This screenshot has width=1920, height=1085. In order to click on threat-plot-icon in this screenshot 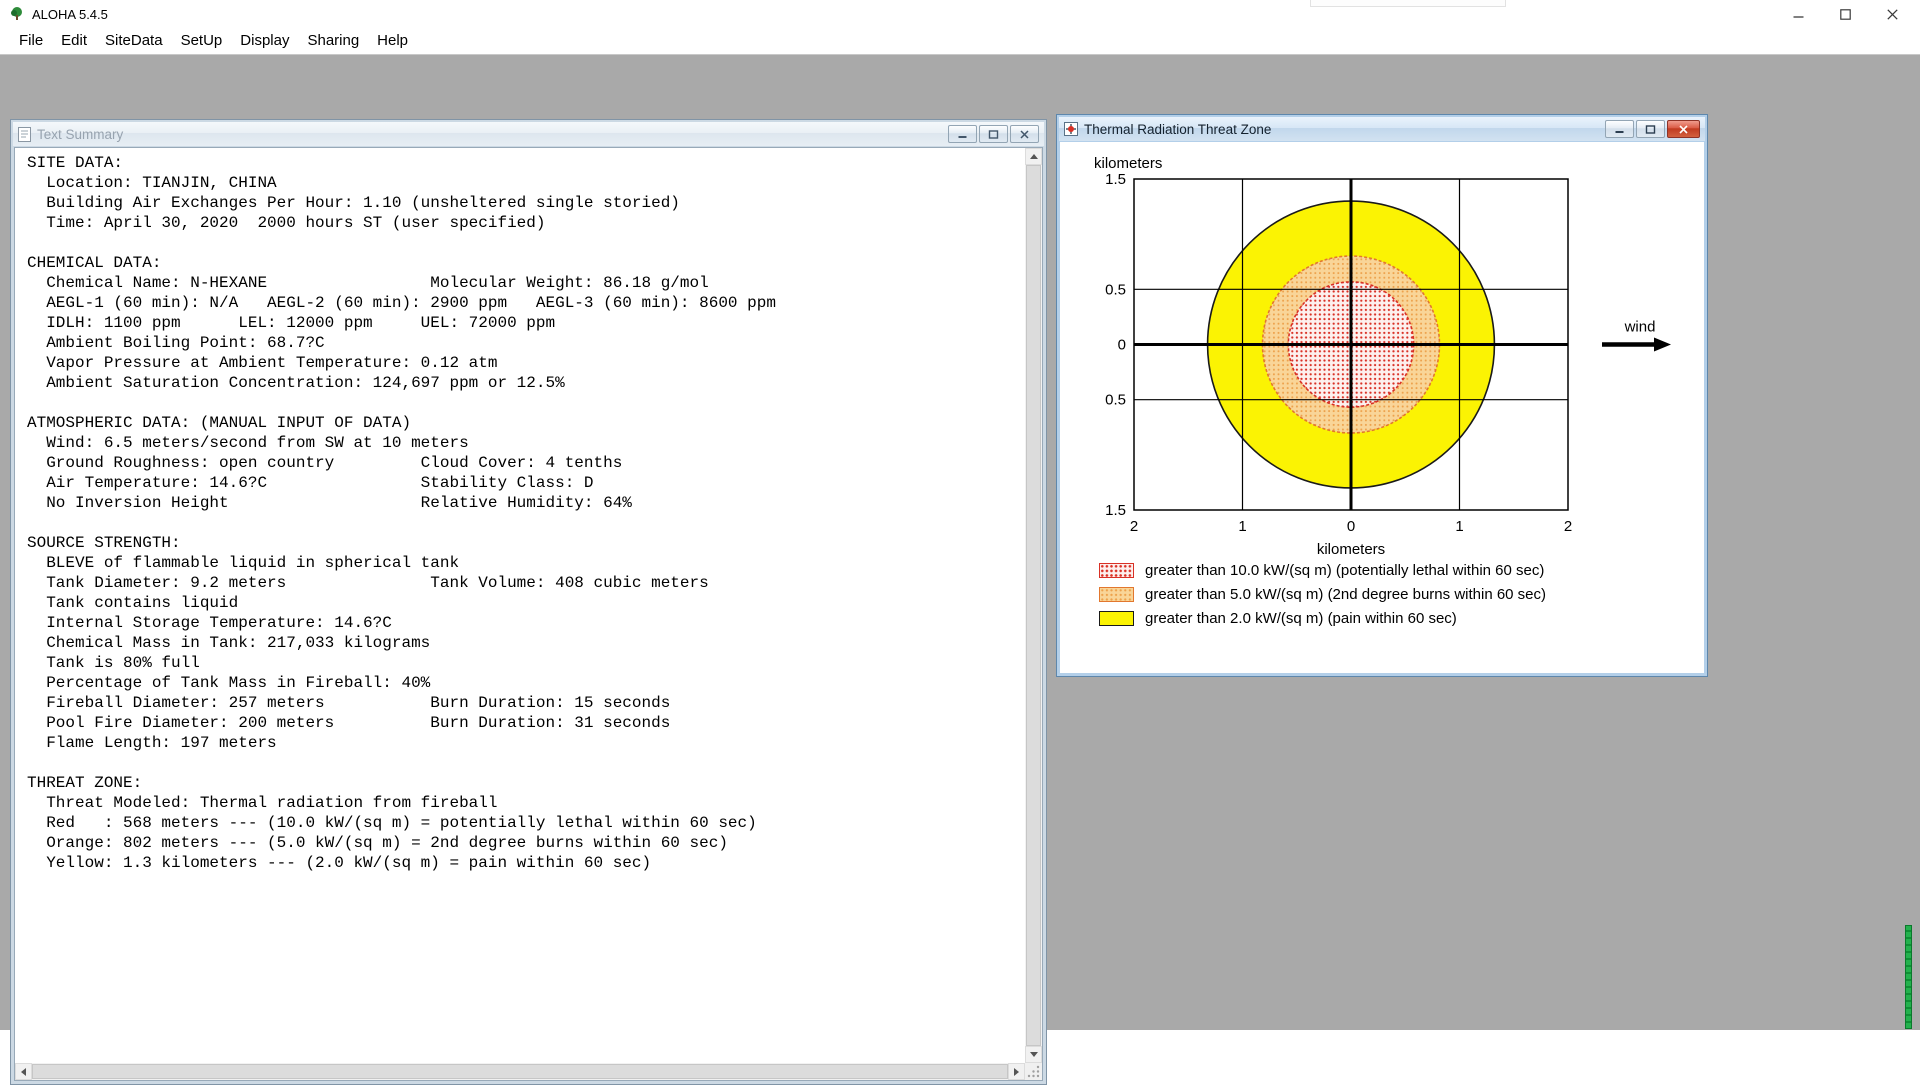, I will do `click(1071, 129)`.